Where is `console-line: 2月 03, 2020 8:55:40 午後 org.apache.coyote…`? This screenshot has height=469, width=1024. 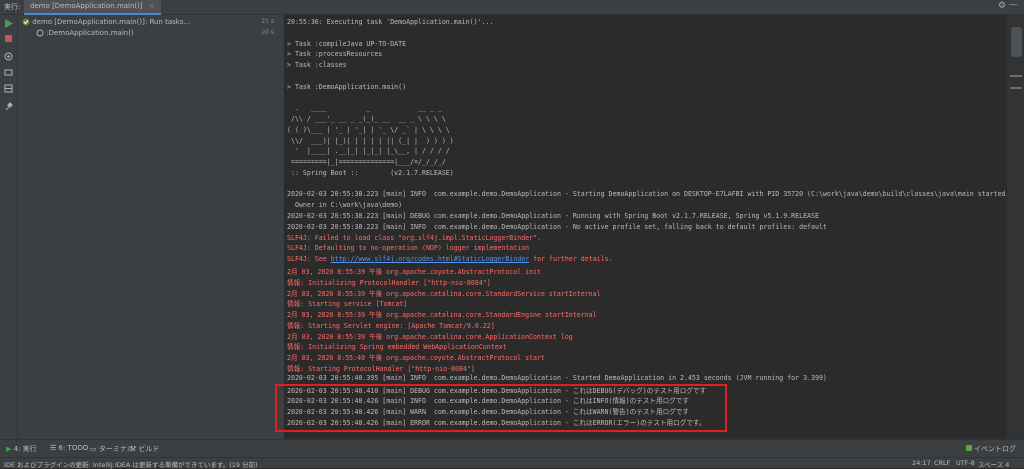 console-line: 2月 03, 2020 8:55:40 午後 org.apache.coyote… is located at coordinates (416, 357).